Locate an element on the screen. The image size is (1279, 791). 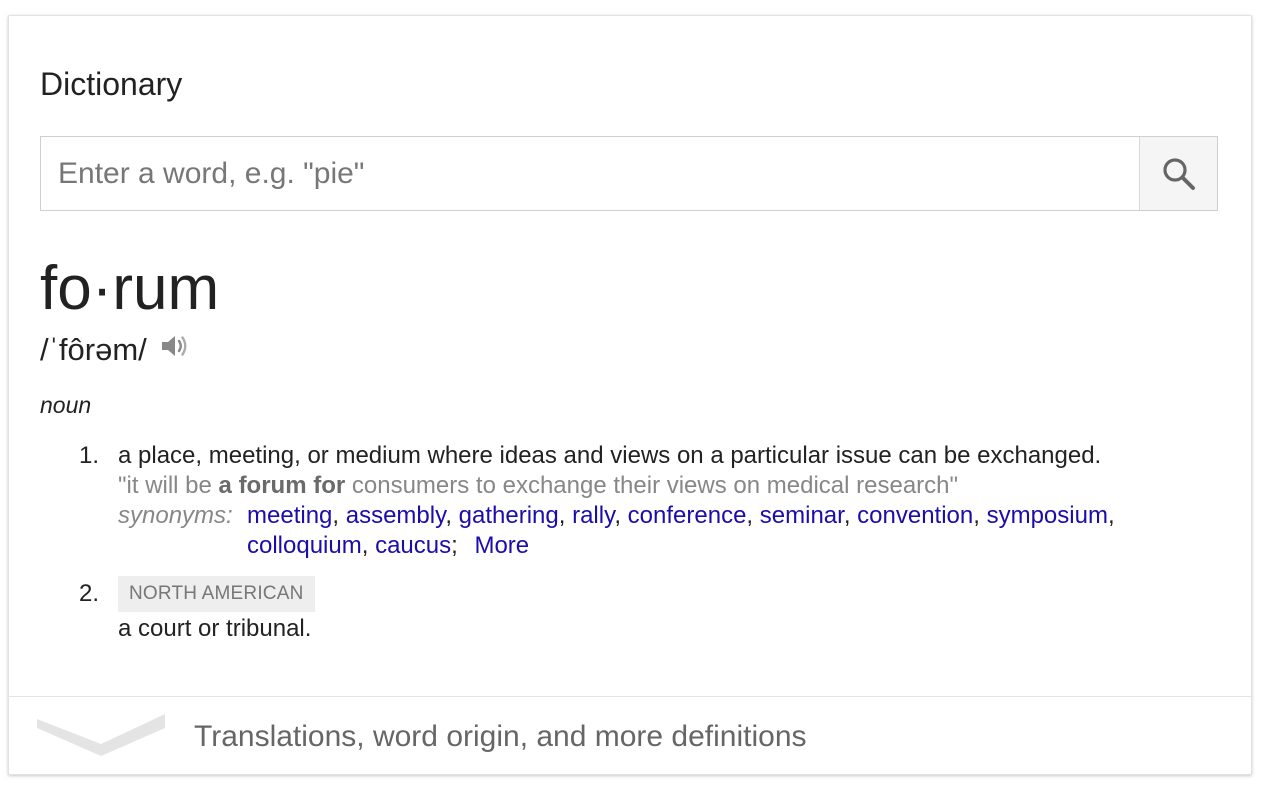
synonym-link: rally is located at coordinates (593, 515).